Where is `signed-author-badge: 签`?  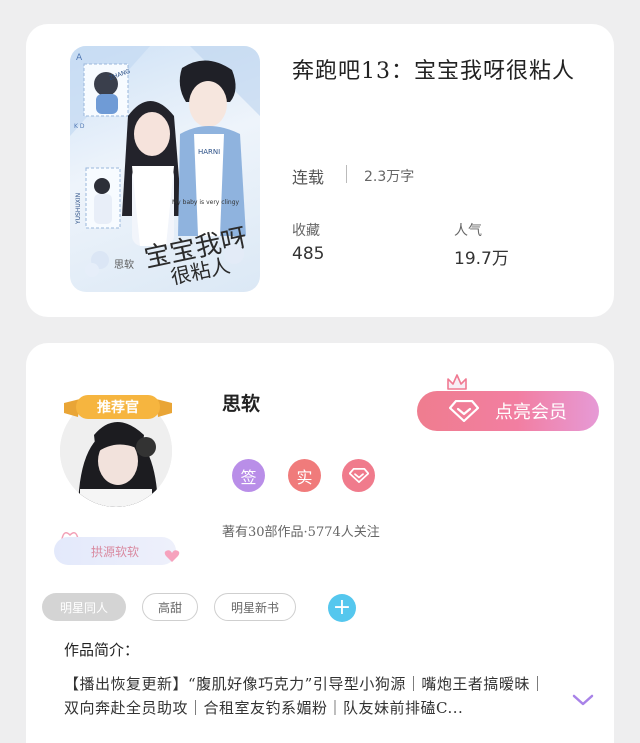
signed-author-badge: 签 is located at coordinates (248, 475).